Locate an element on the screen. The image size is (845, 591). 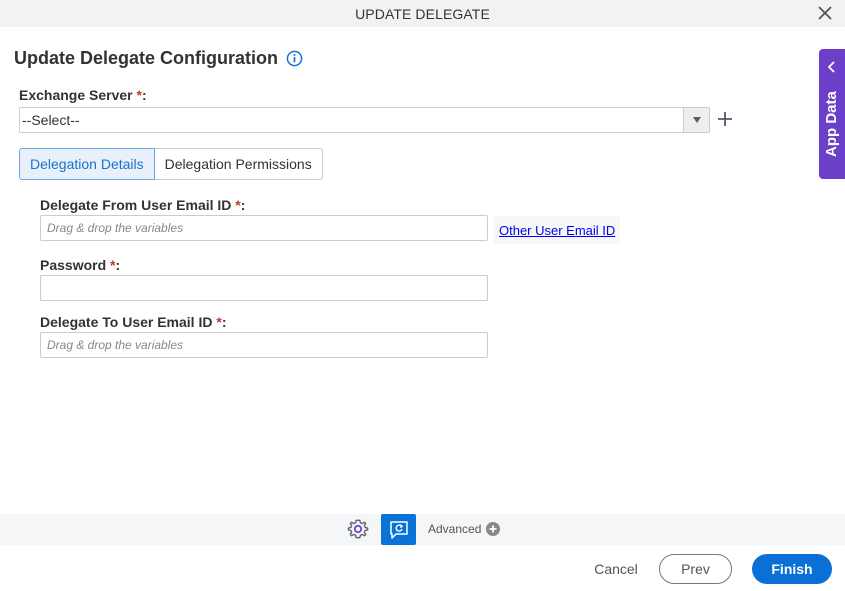
chat-refresh-icon is located at coordinates (398, 529).